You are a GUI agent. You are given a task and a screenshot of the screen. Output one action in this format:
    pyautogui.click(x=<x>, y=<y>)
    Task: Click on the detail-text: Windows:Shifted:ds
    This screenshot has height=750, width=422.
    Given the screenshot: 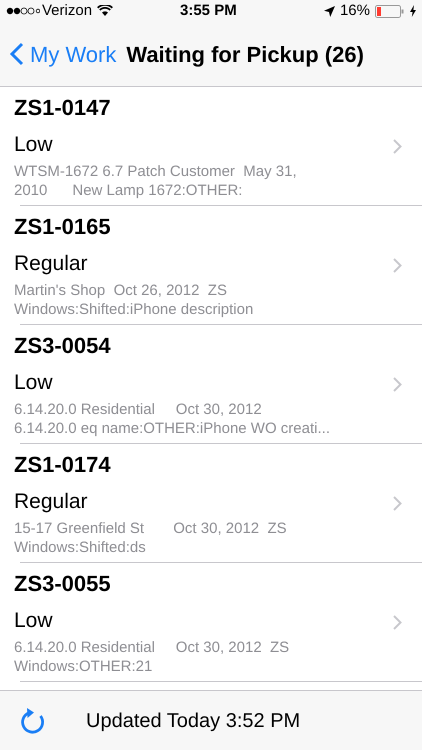 What is the action you would take?
    pyautogui.click(x=80, y=547)
    